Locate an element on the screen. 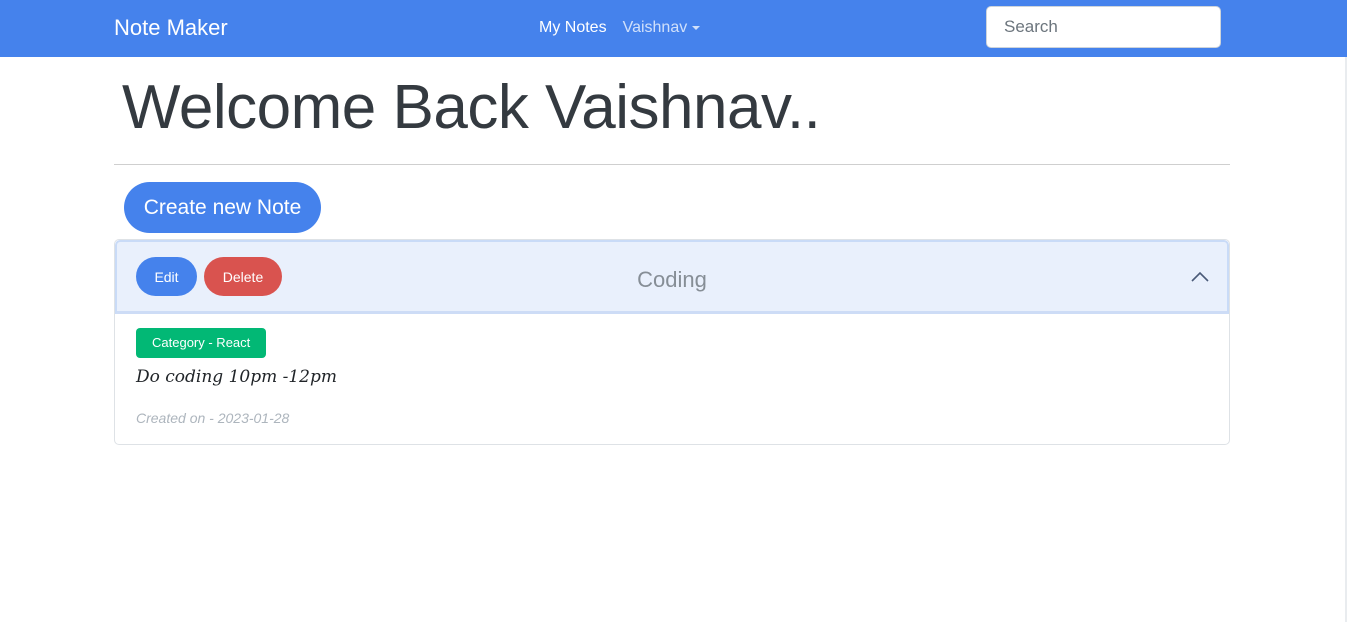 Image resolution: width=1347 pixels, height=622 pixels. navbar: Note Maker My Notes Vaishnav is located at coordinates (673, 28).